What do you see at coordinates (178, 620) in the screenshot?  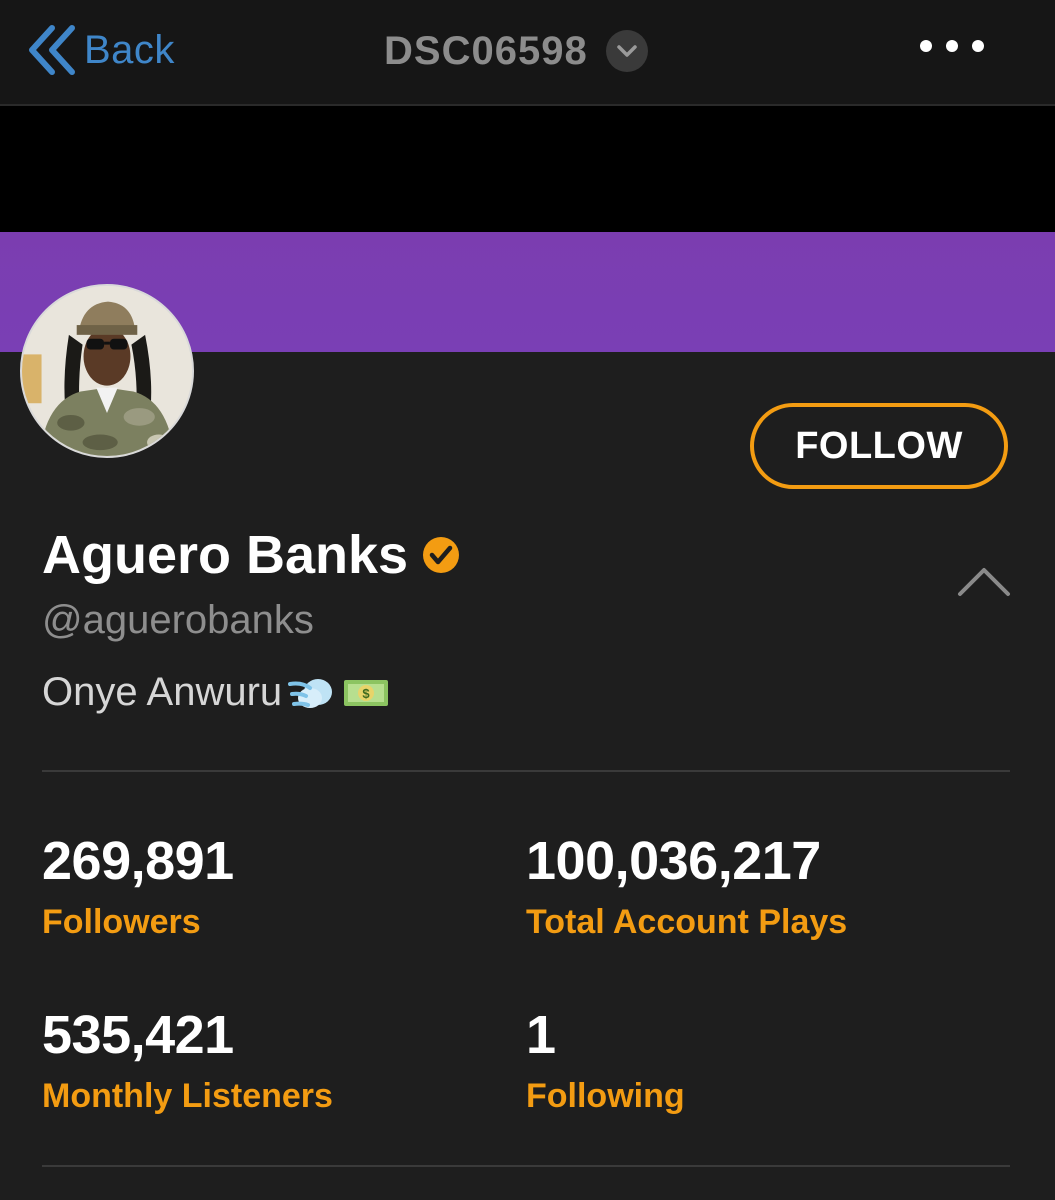 I see `profile-handle: @aguerobanks` at bounding box center [178, 620].